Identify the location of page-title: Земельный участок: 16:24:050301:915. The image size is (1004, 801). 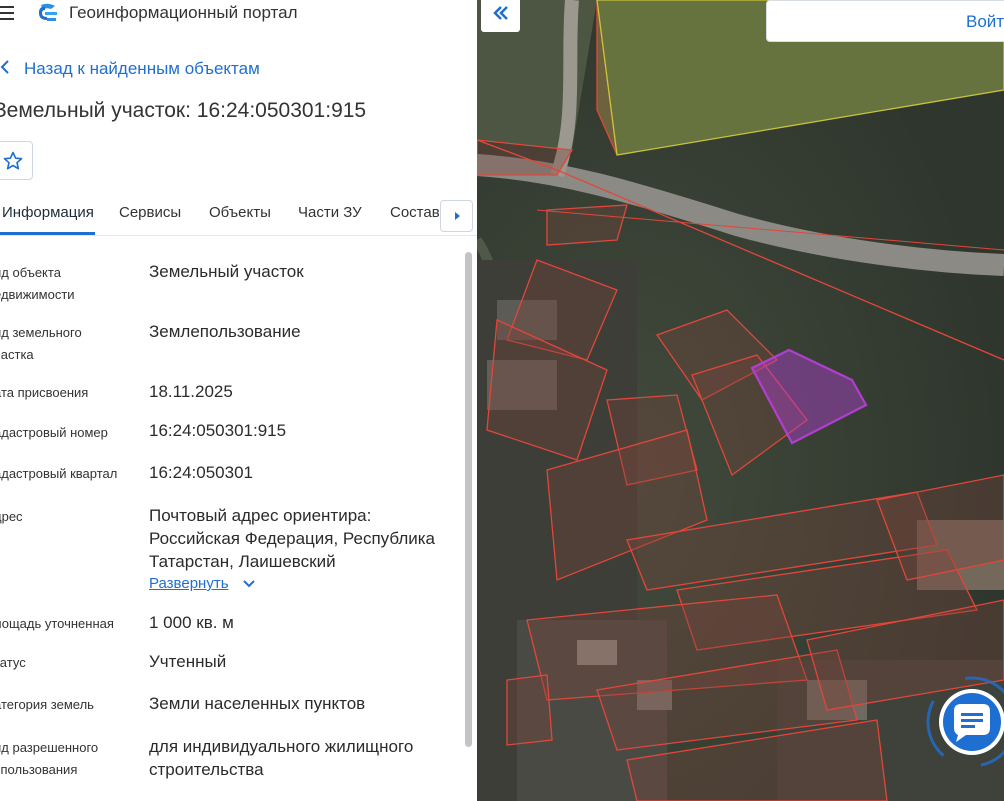
(183, 110).